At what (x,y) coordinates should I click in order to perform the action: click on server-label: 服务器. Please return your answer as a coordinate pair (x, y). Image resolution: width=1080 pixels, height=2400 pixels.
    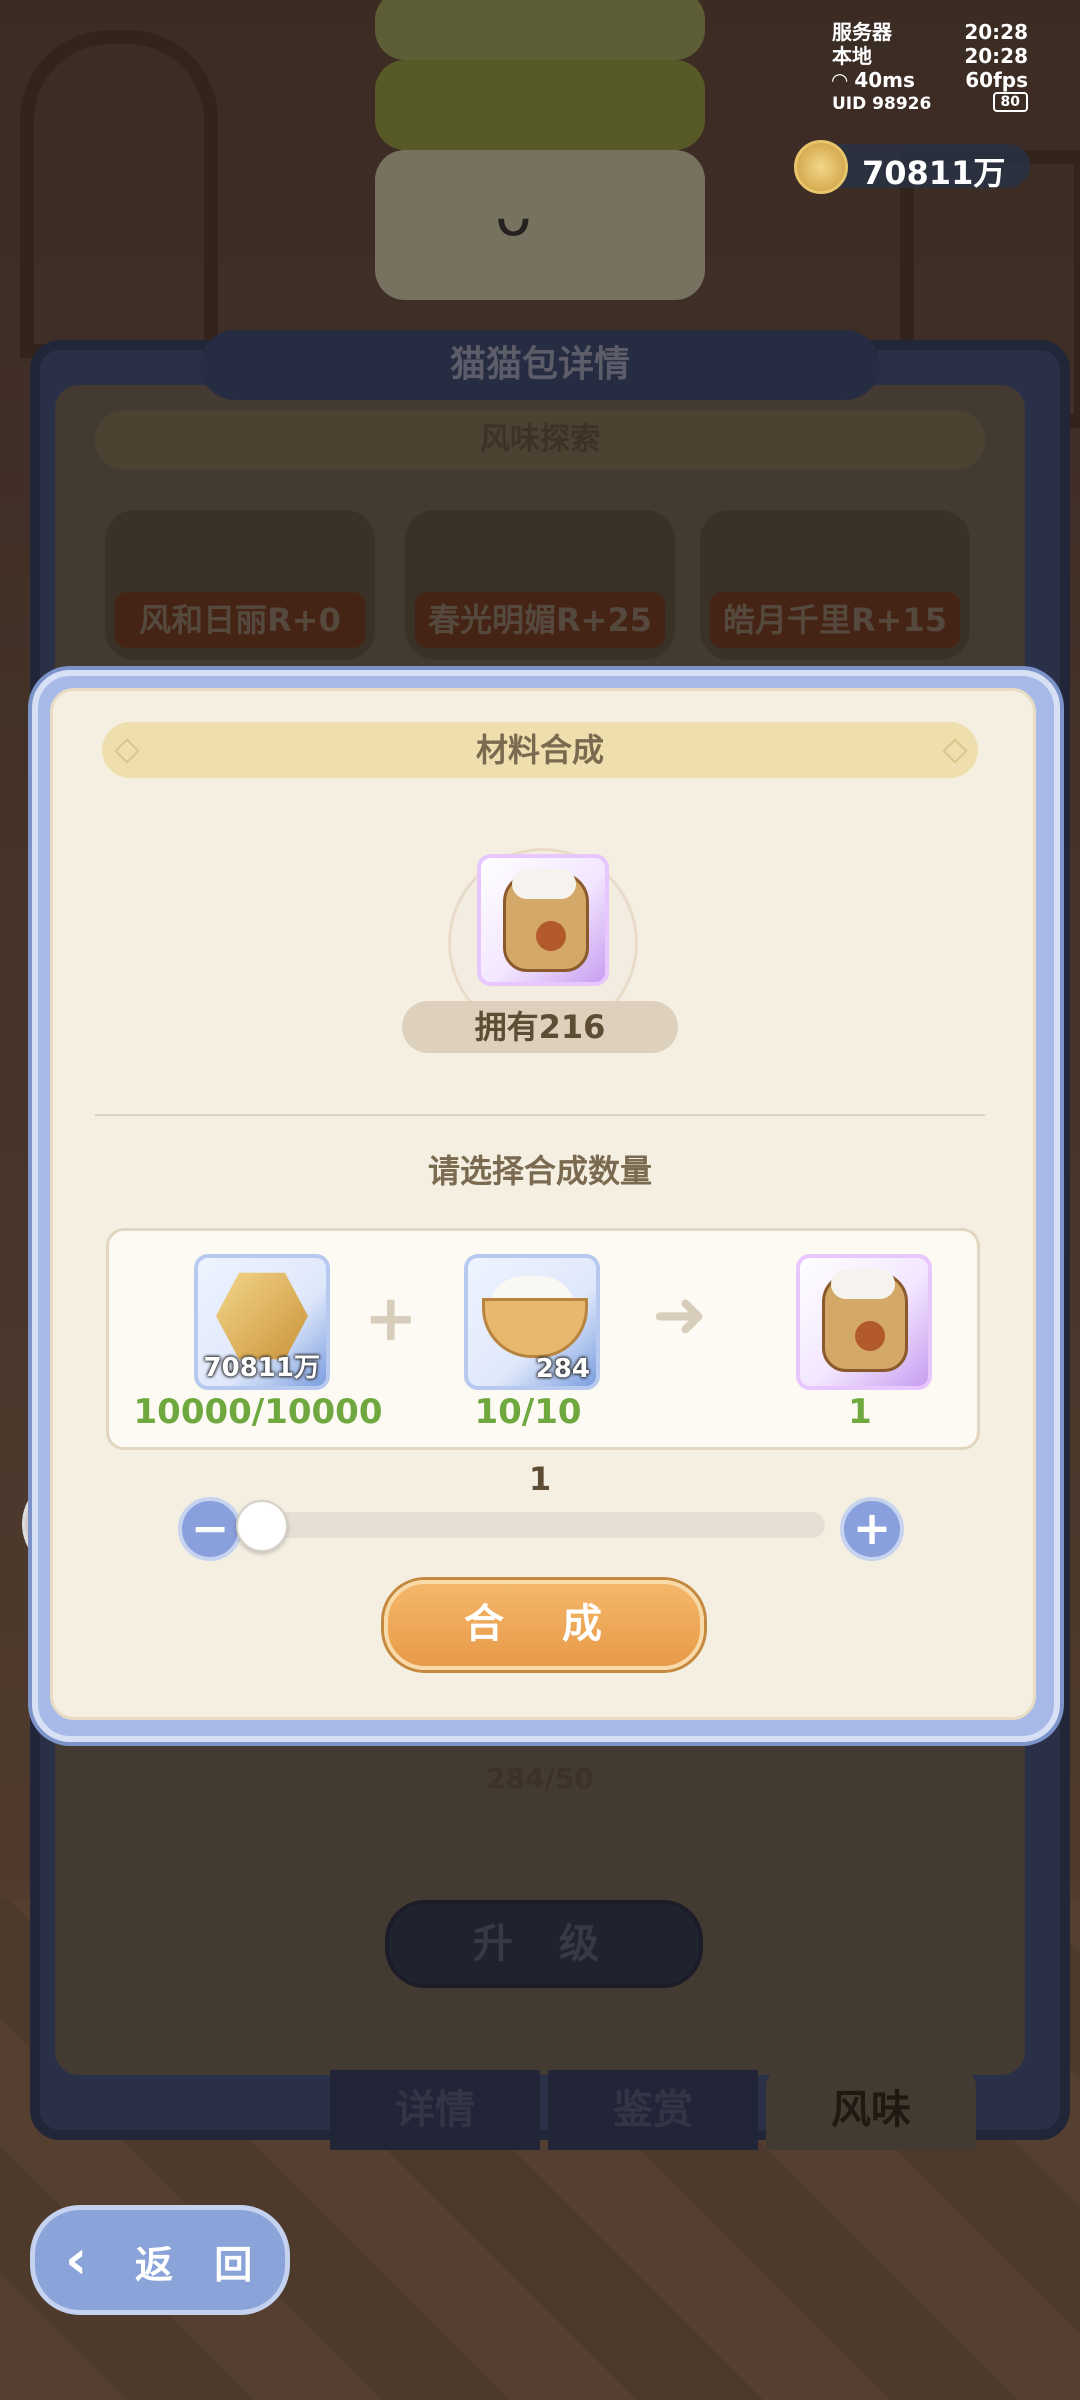
    Looking at the image, I should click on (862, 32).